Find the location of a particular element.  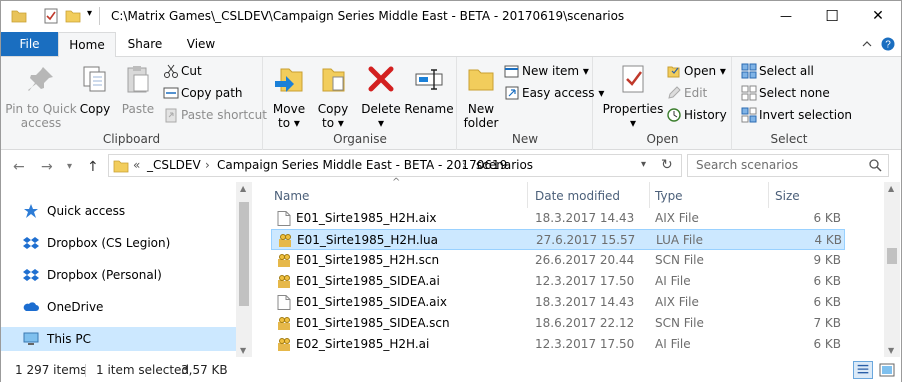

new-folder-quick-icon is located at coordinates (73, 16).